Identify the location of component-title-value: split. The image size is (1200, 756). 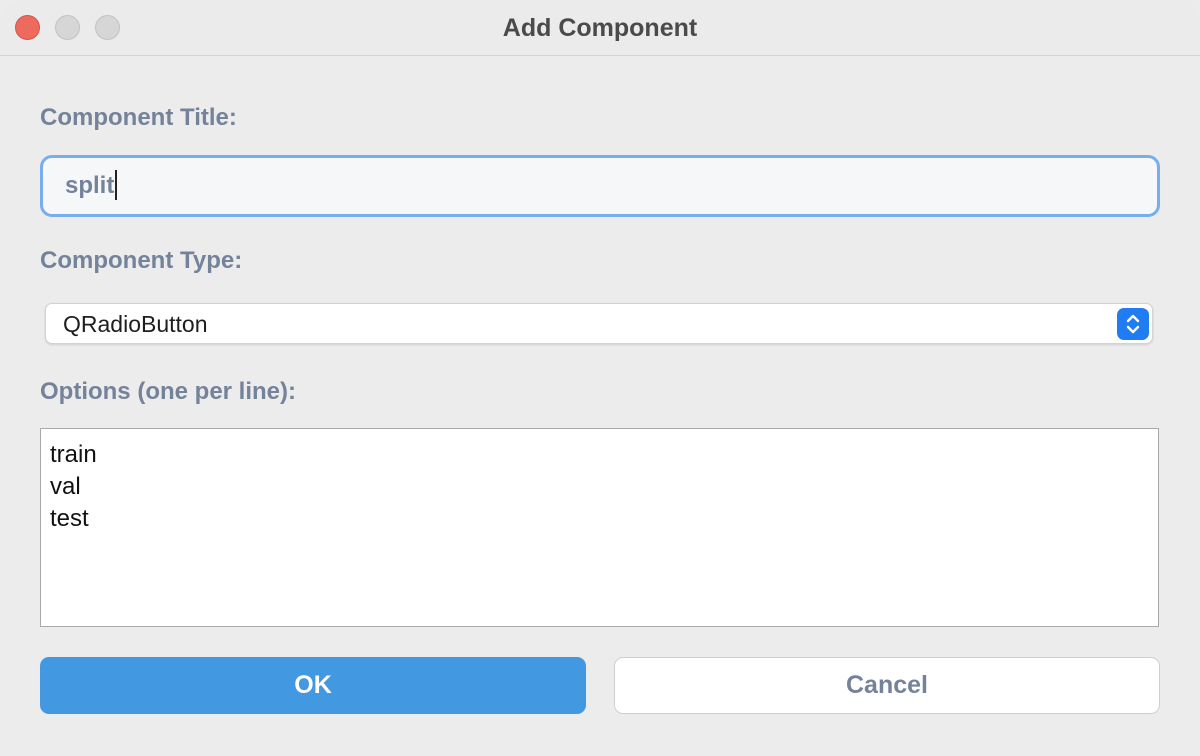
(90, 185).